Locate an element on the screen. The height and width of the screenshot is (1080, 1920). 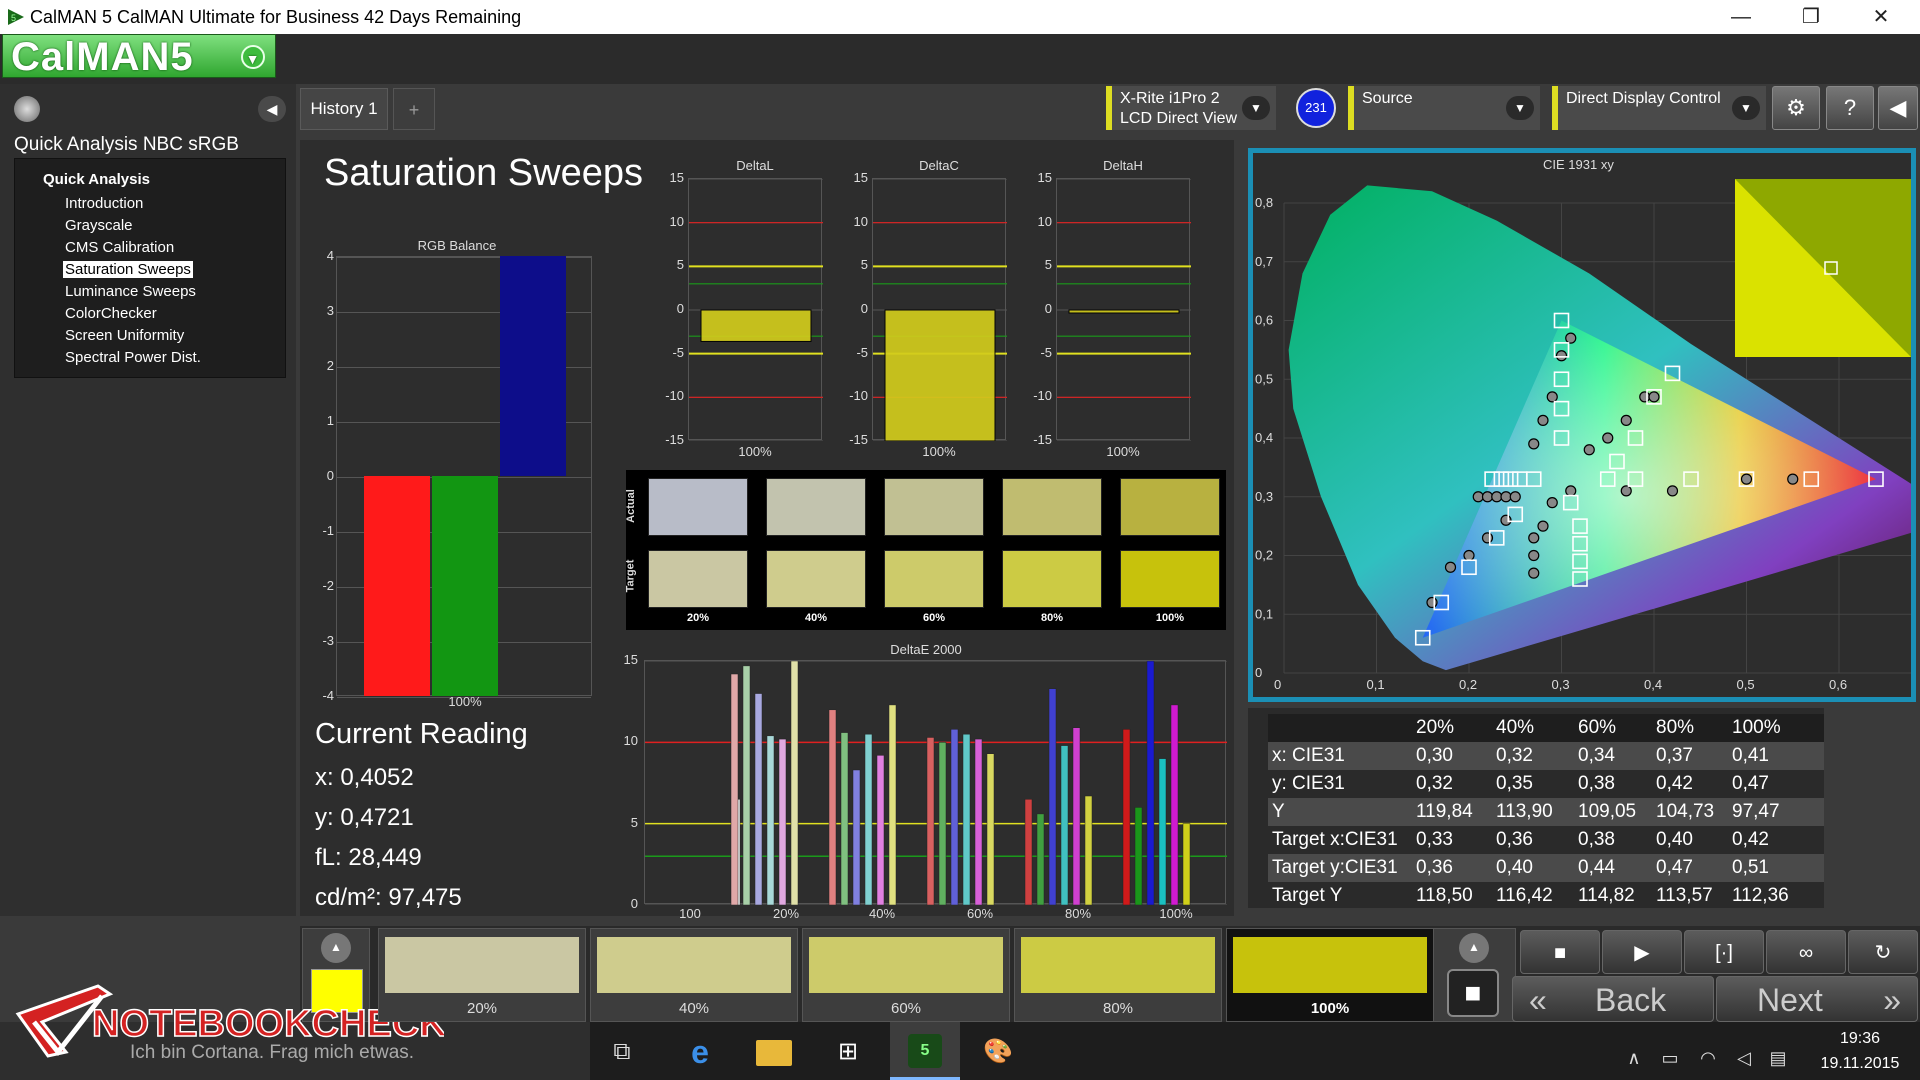
stop-button: ■ is located at coordinates (1560, 952).